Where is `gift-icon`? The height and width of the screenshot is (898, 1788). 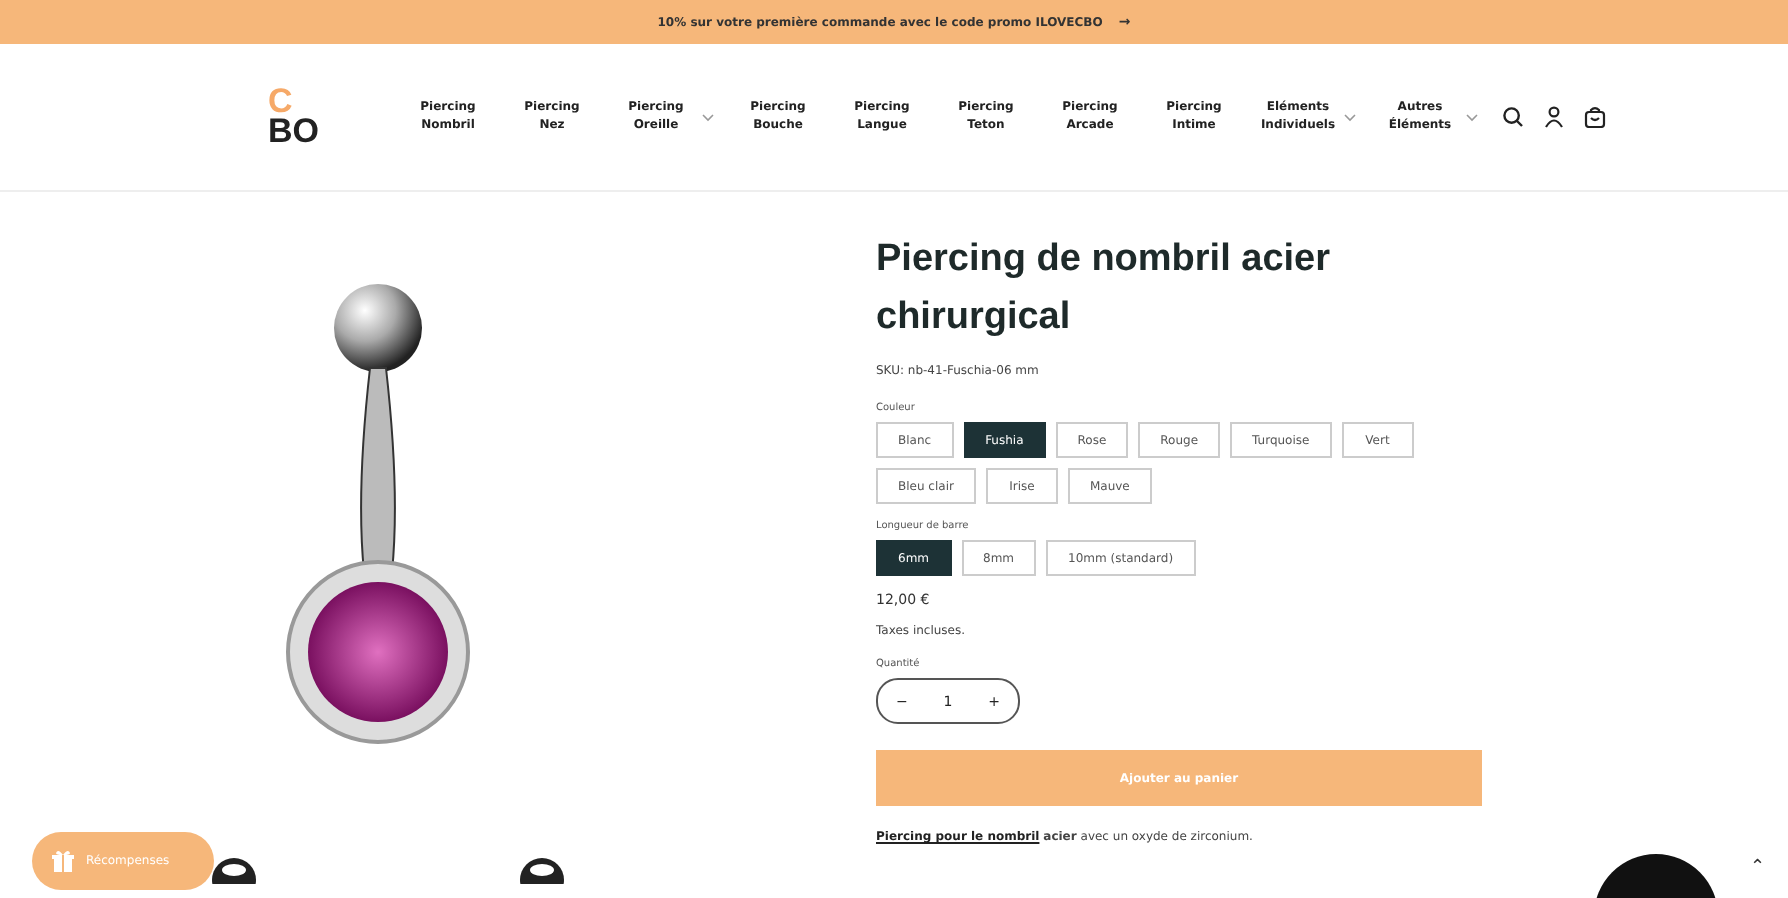
gift-icon is located at coordinates (63, 861).